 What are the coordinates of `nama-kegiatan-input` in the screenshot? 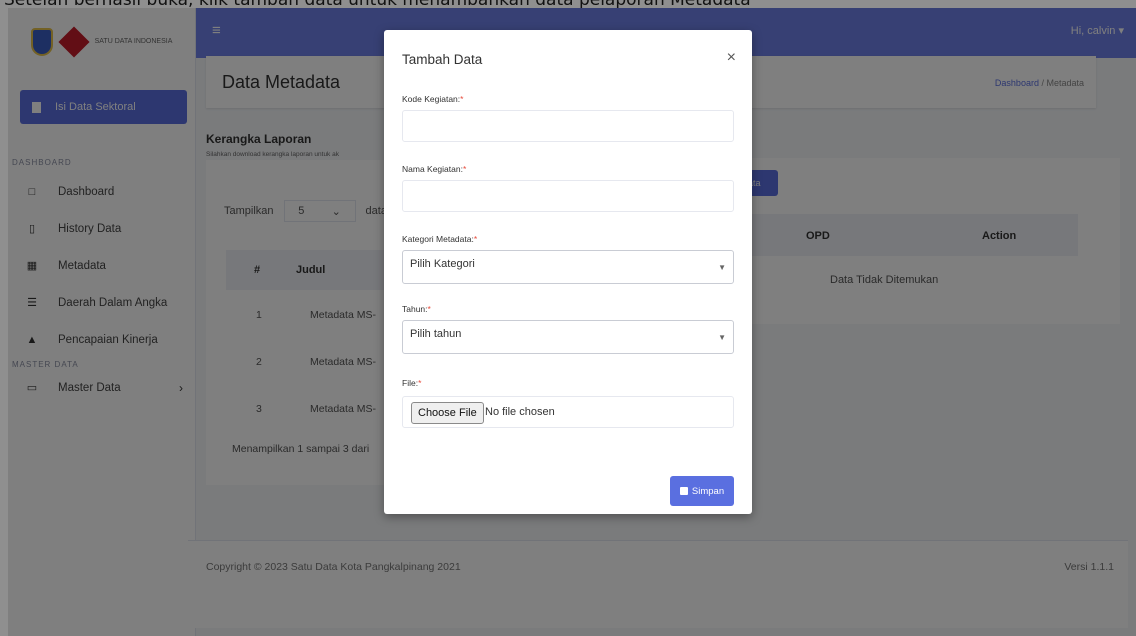 It's located at (568, 196).